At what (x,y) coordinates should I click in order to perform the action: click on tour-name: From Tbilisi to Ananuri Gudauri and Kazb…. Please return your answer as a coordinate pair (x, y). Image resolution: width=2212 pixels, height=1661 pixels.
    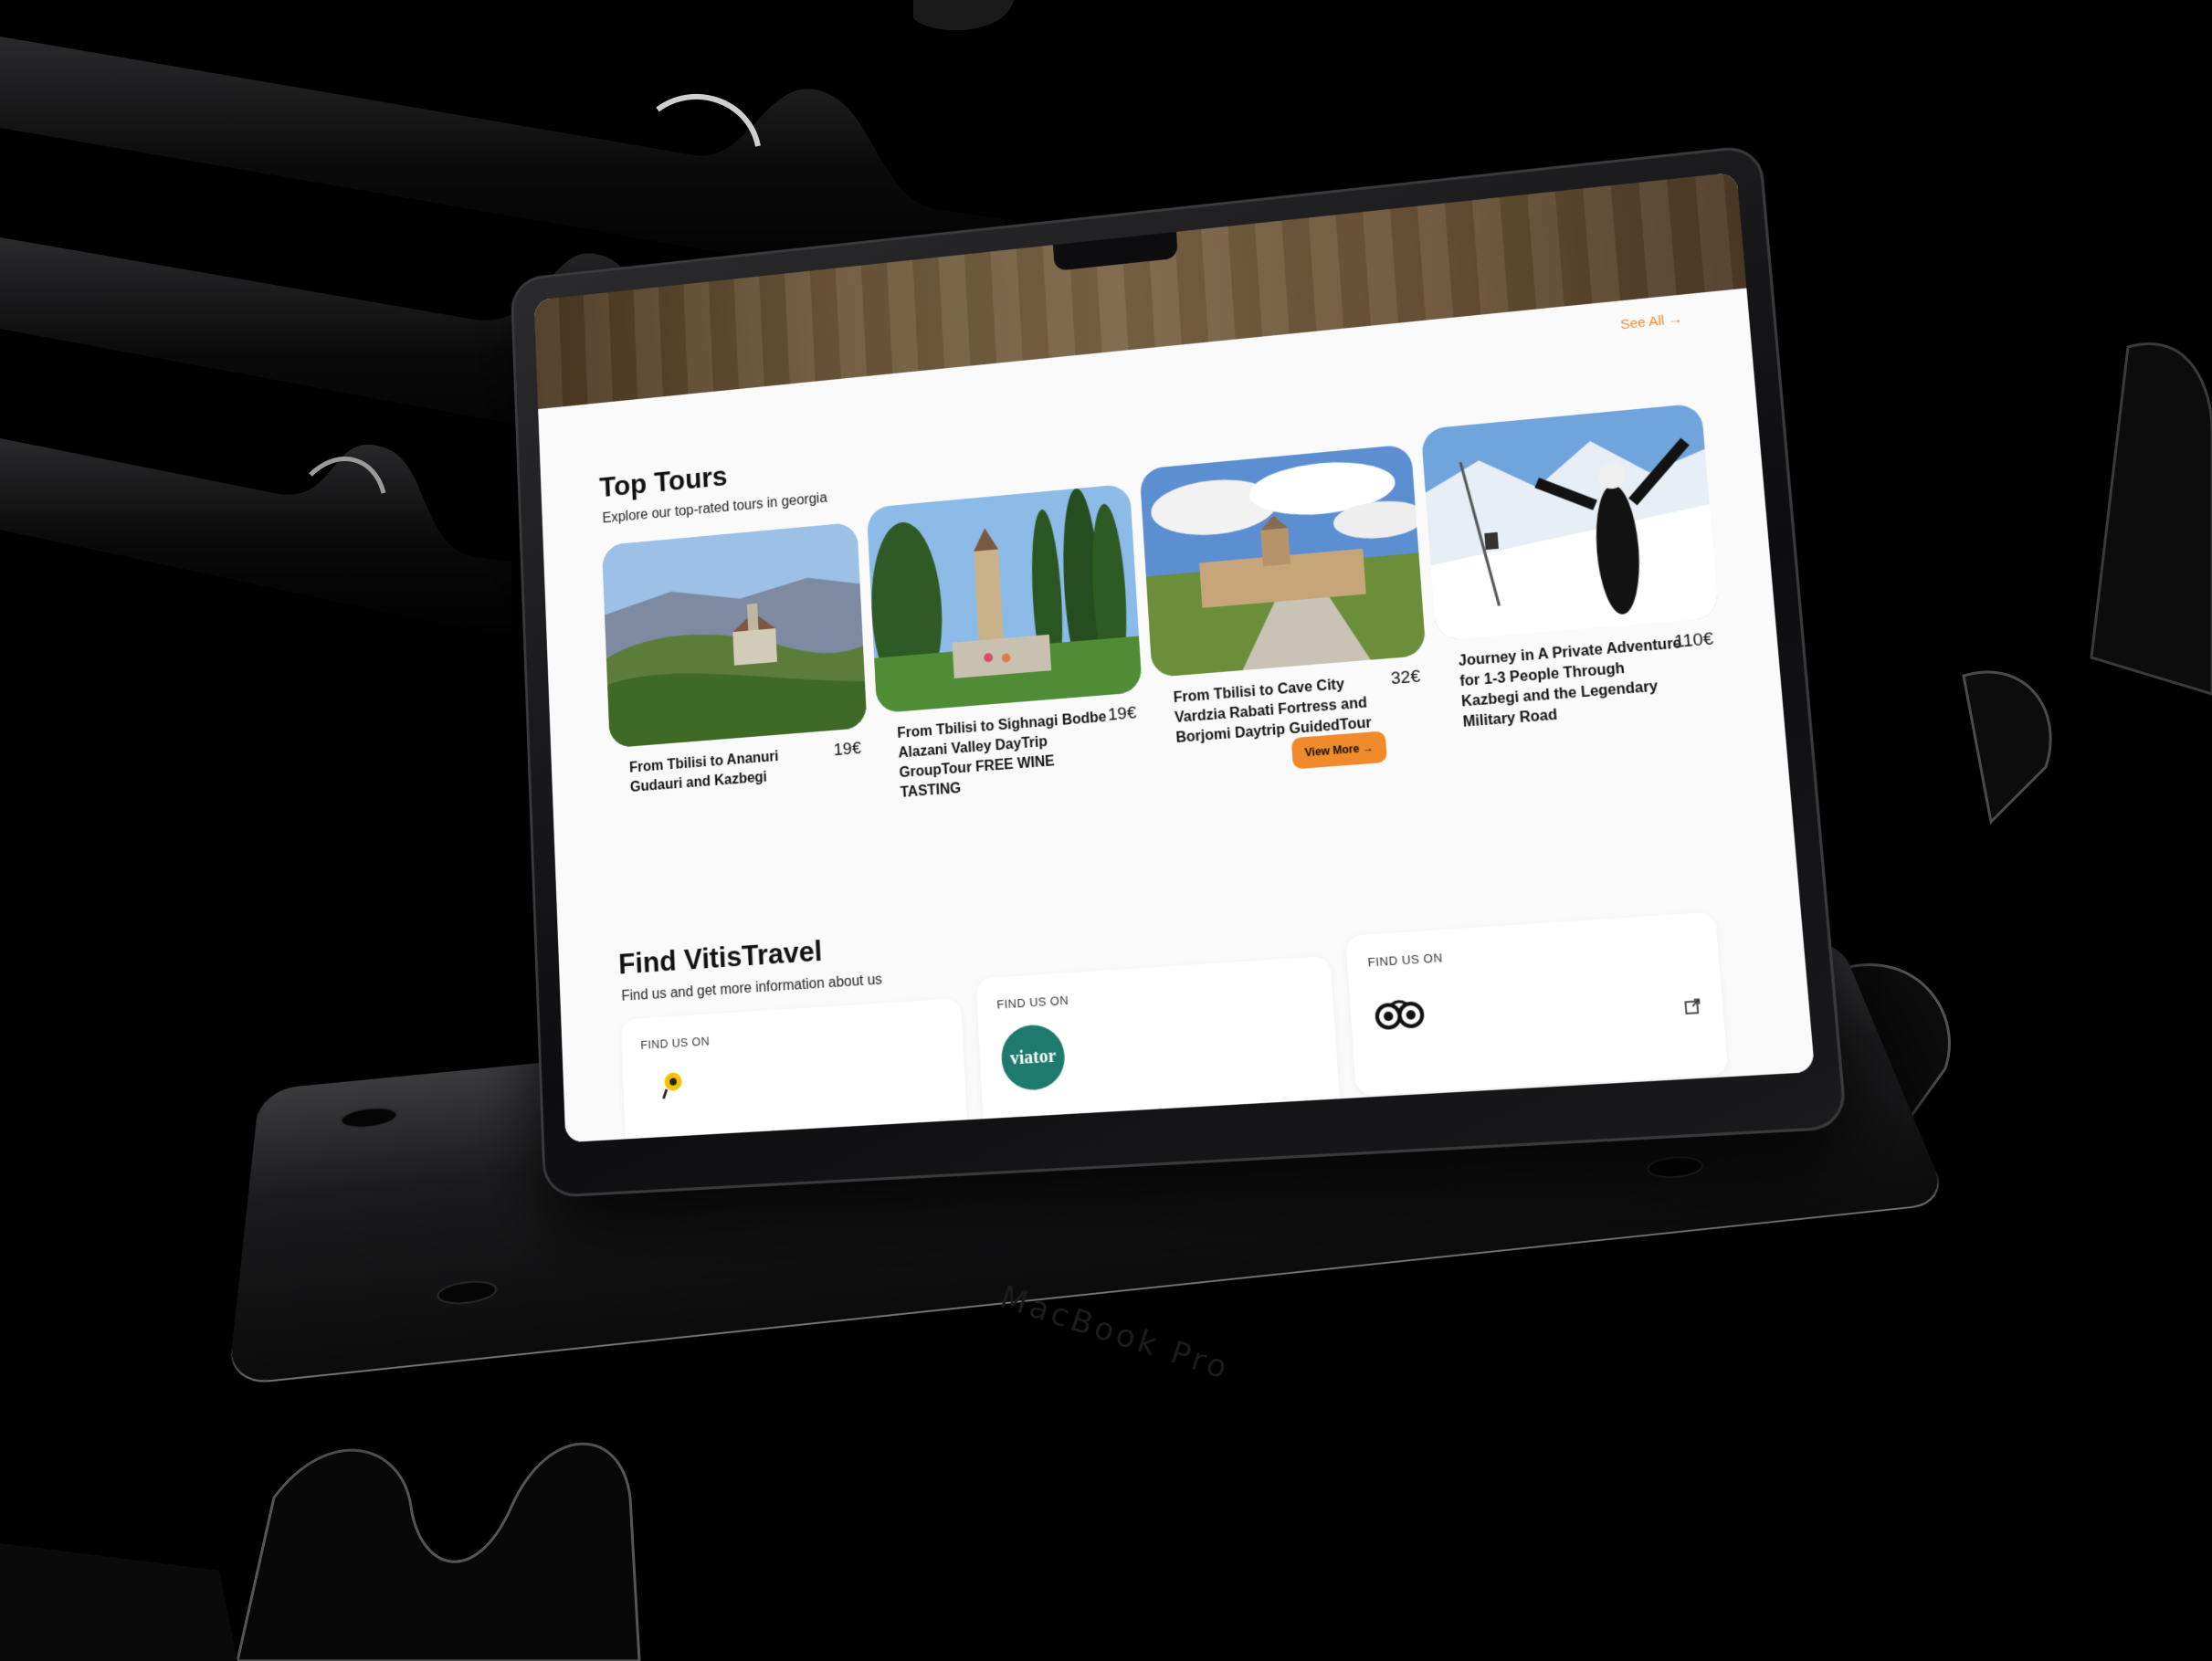
    Looking at the image, I should click on (703, 772).